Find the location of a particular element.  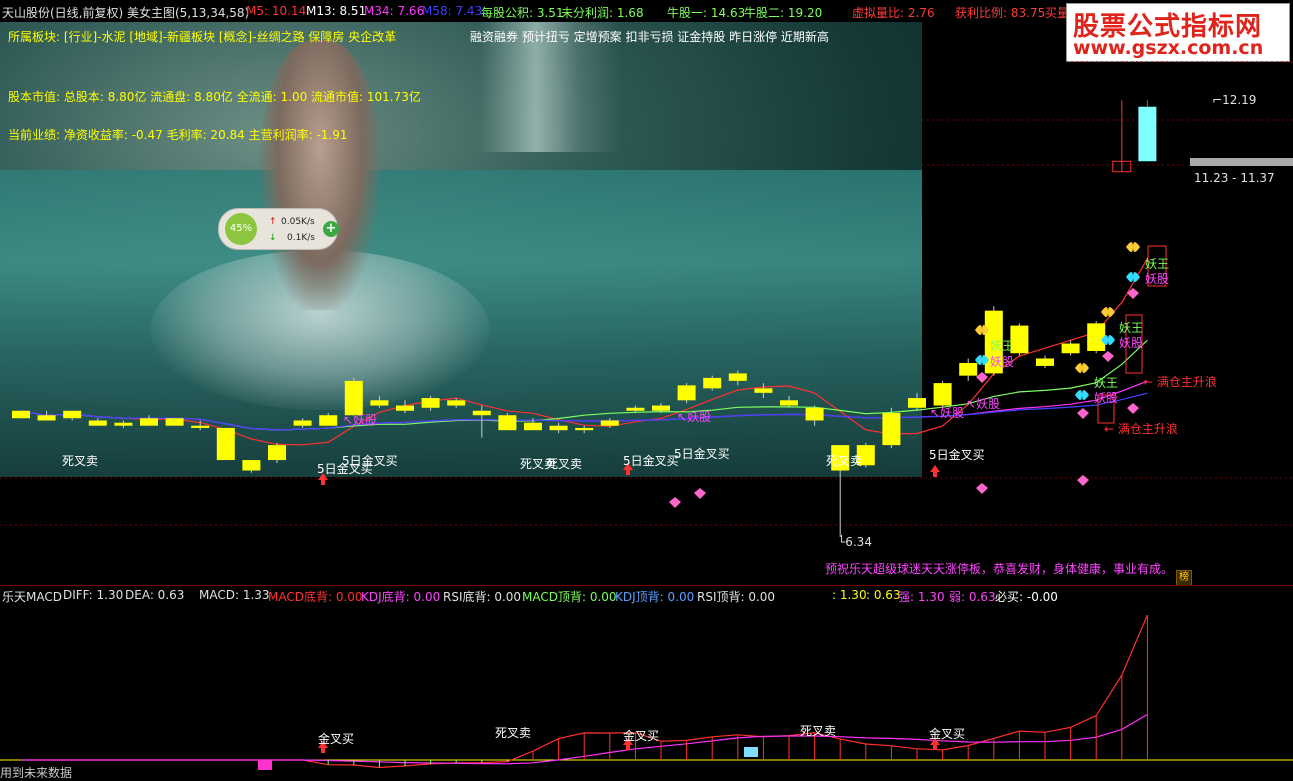

weak-value: 弱: 0.63 is located at coordinates (972, 597).